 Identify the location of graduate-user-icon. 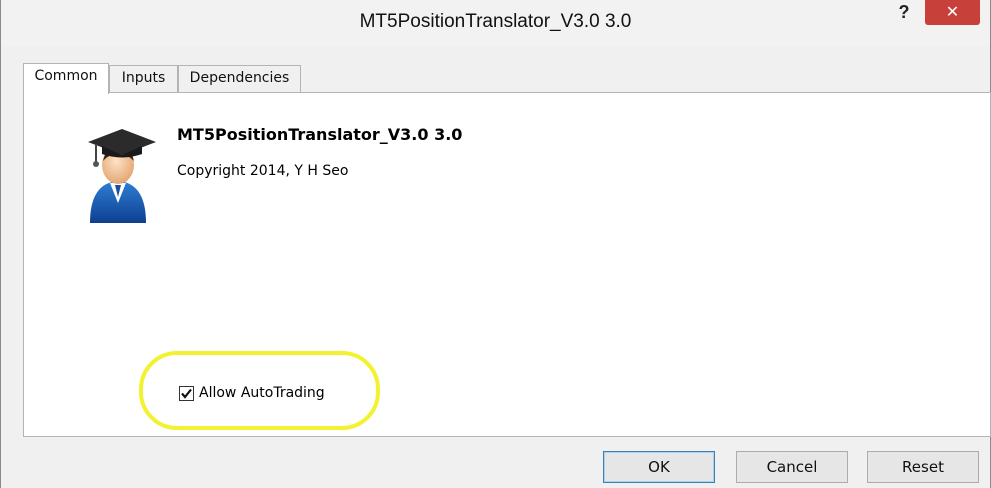
(119, 173).